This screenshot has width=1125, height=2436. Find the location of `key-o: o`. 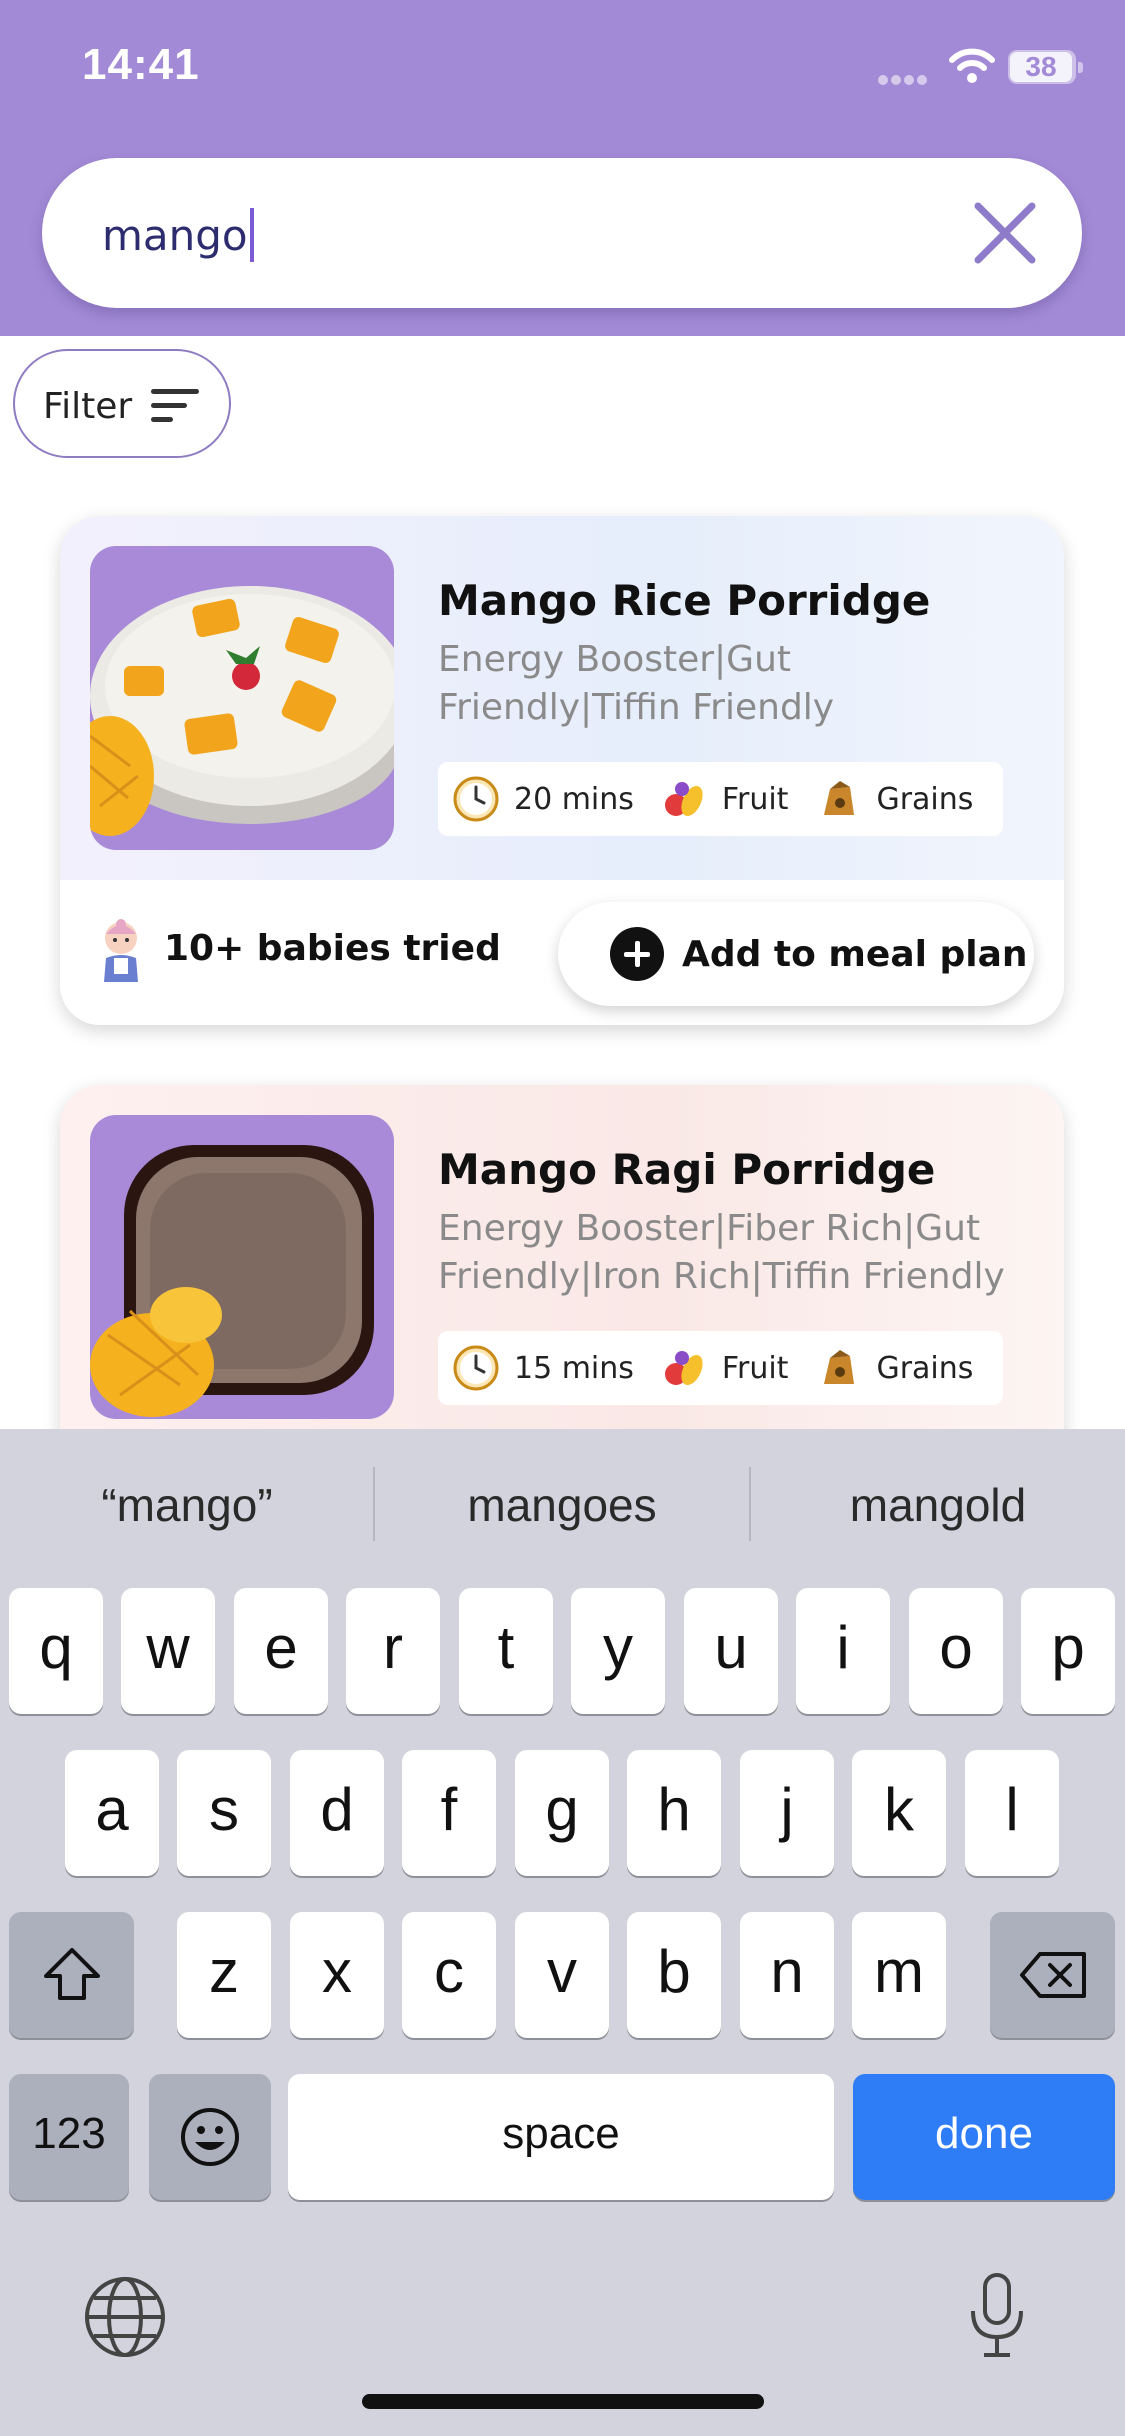

key-o: o is located at coordinates (956, 1651).